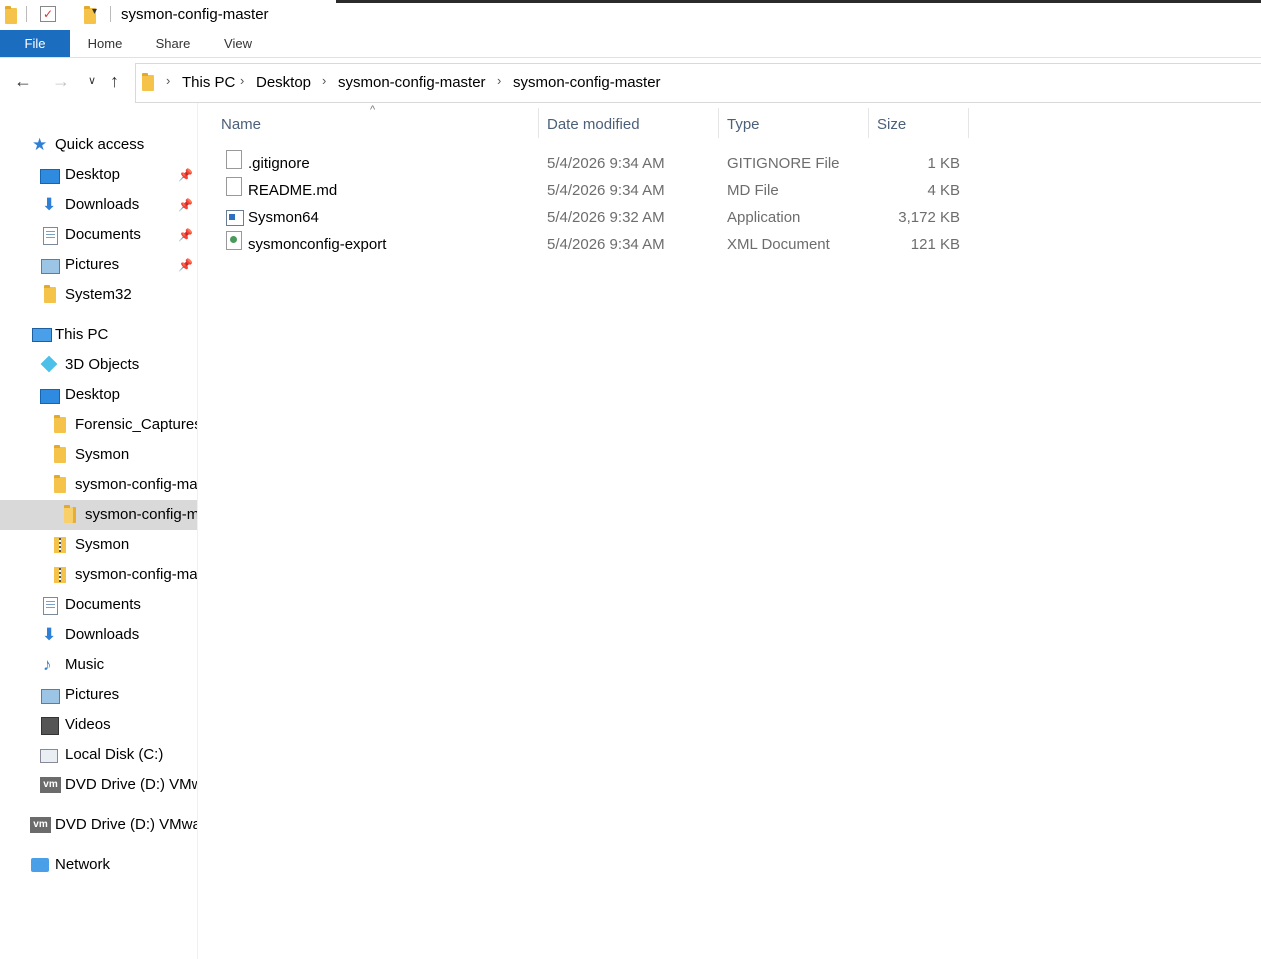 Image resolution: width=1261 pixels, height=959 pixels. I want to click on nav-item-label: Videos, so click(88, 724).